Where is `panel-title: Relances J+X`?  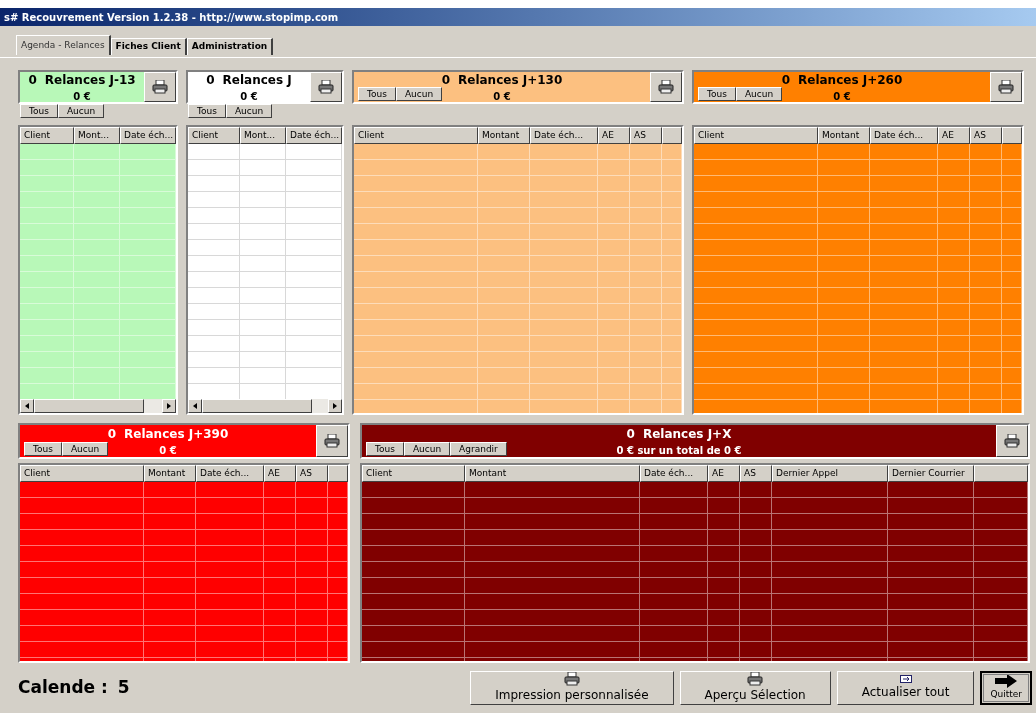
panel-title: Relances J+X is located at coordinates (687, 434).